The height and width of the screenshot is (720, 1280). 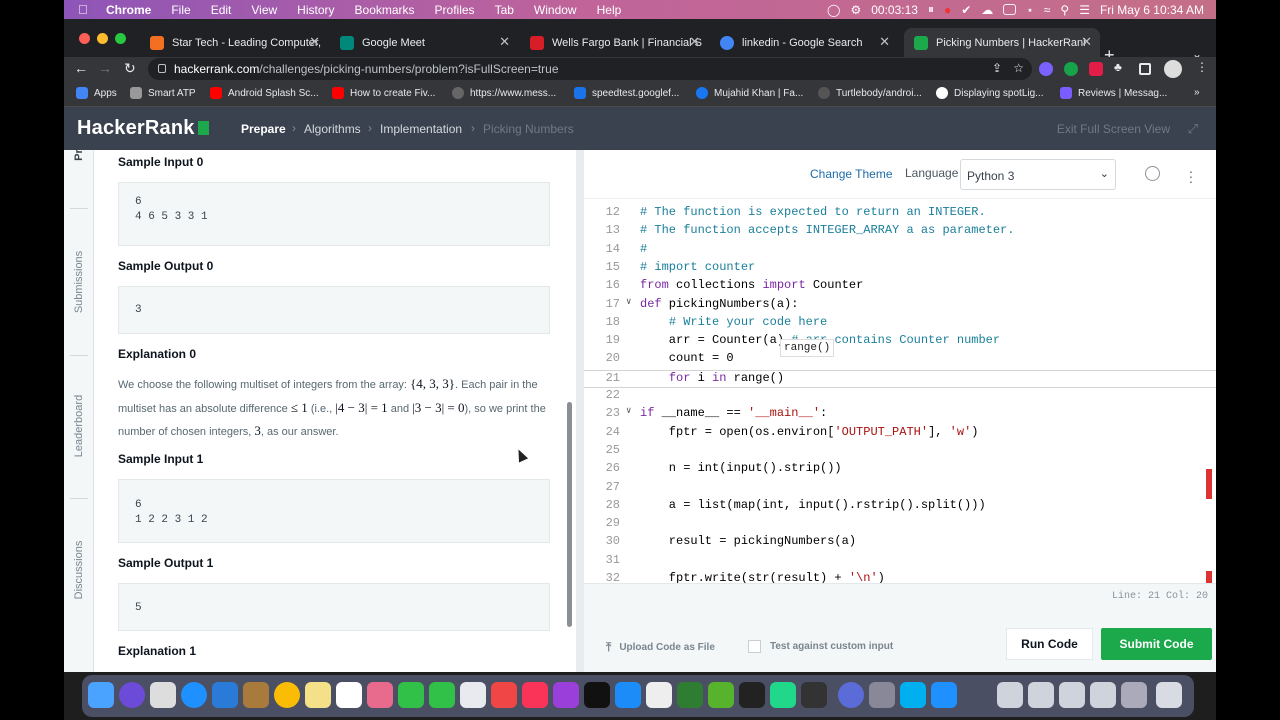 I want to click on panel-splitter, so click(x=580, y=411).